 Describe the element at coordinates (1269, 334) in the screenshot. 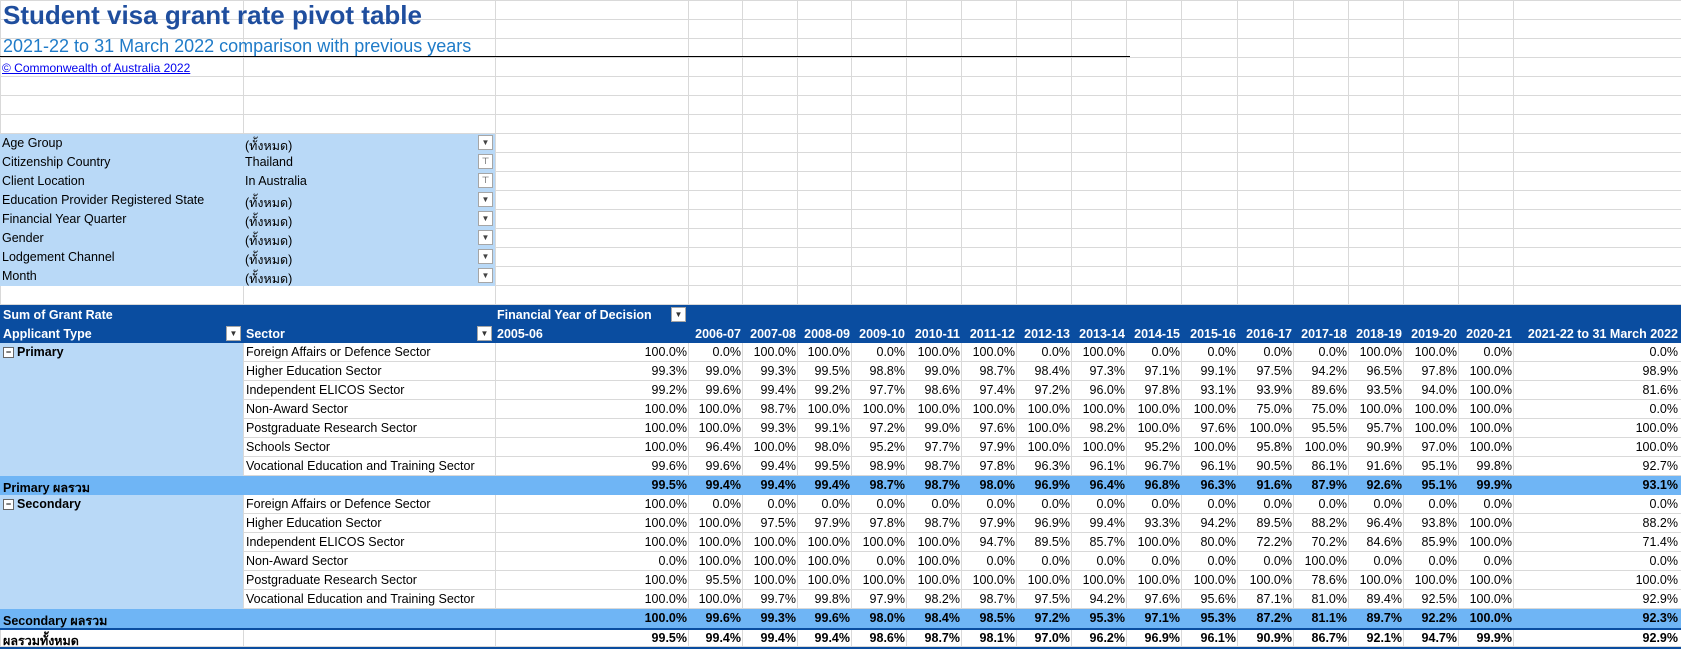

I see `year-column-header: 2016-17` at that location.